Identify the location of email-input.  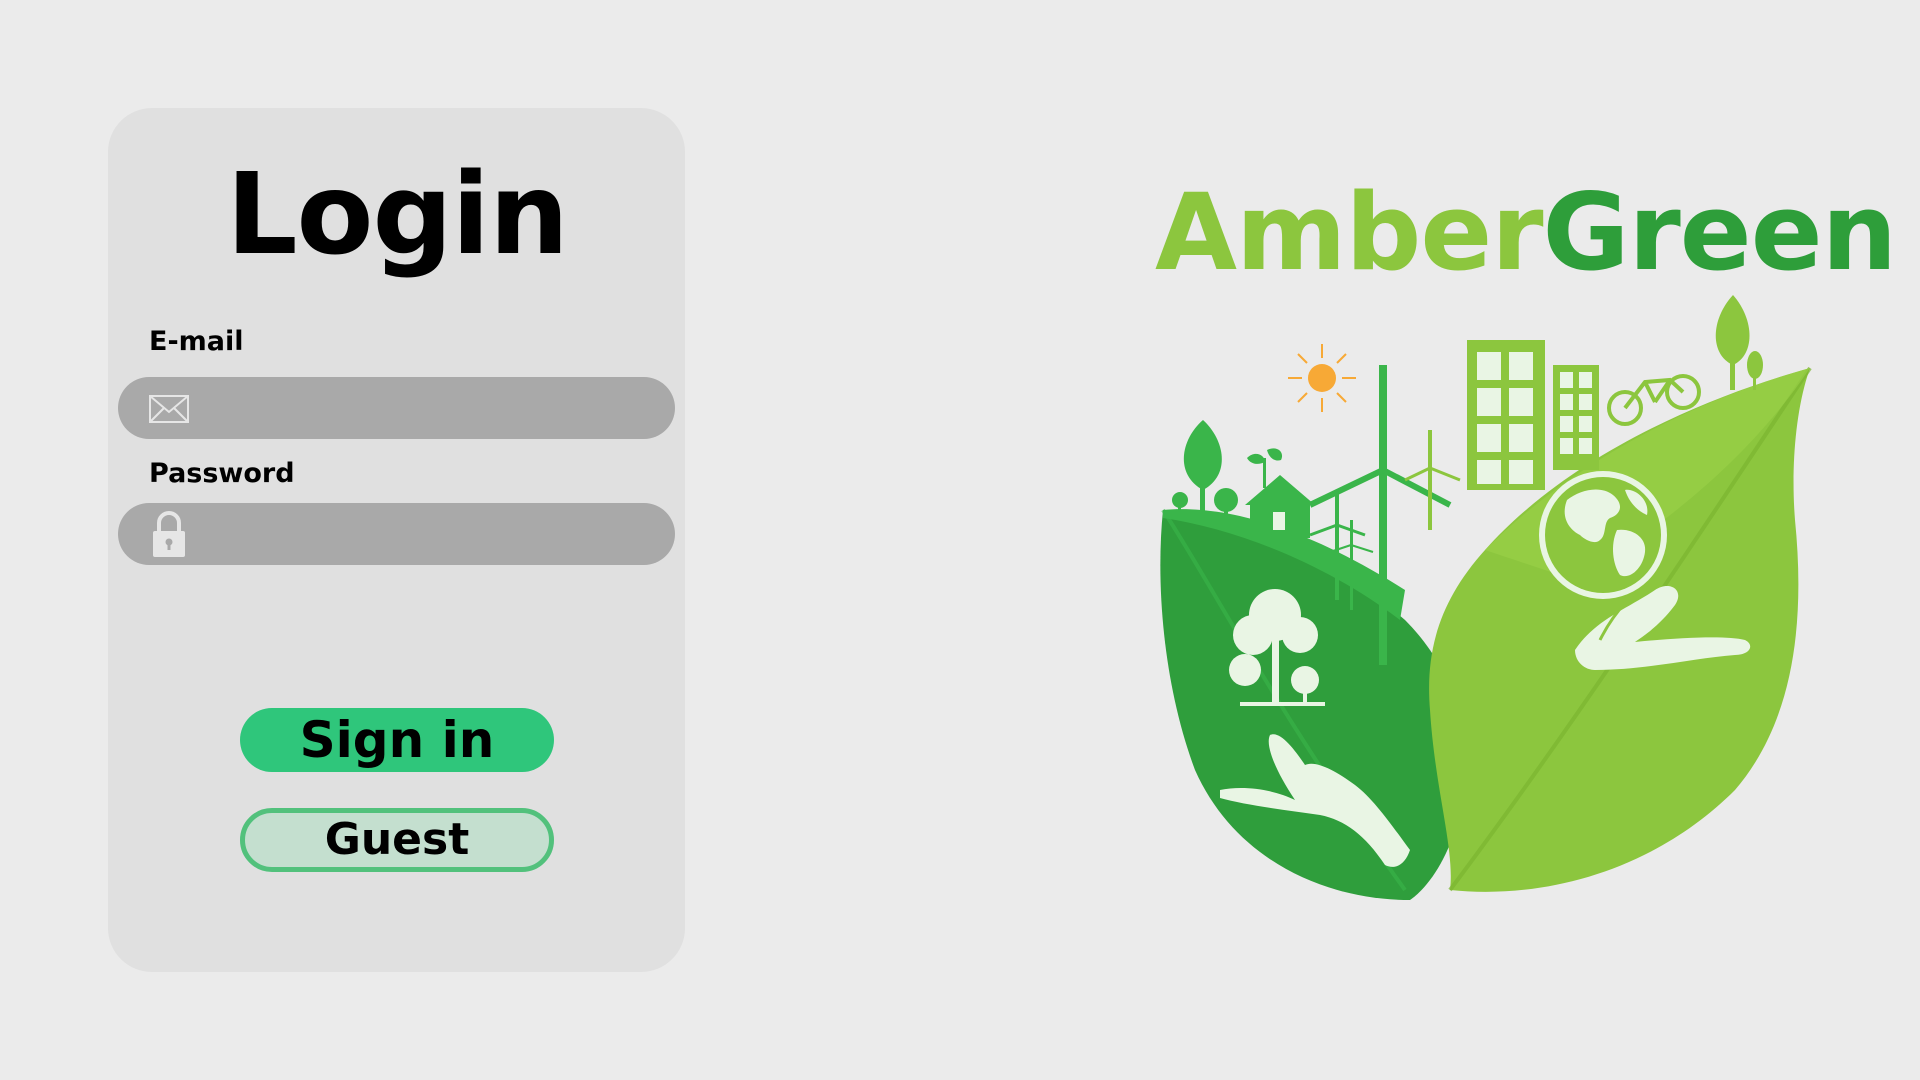
(430, 409).